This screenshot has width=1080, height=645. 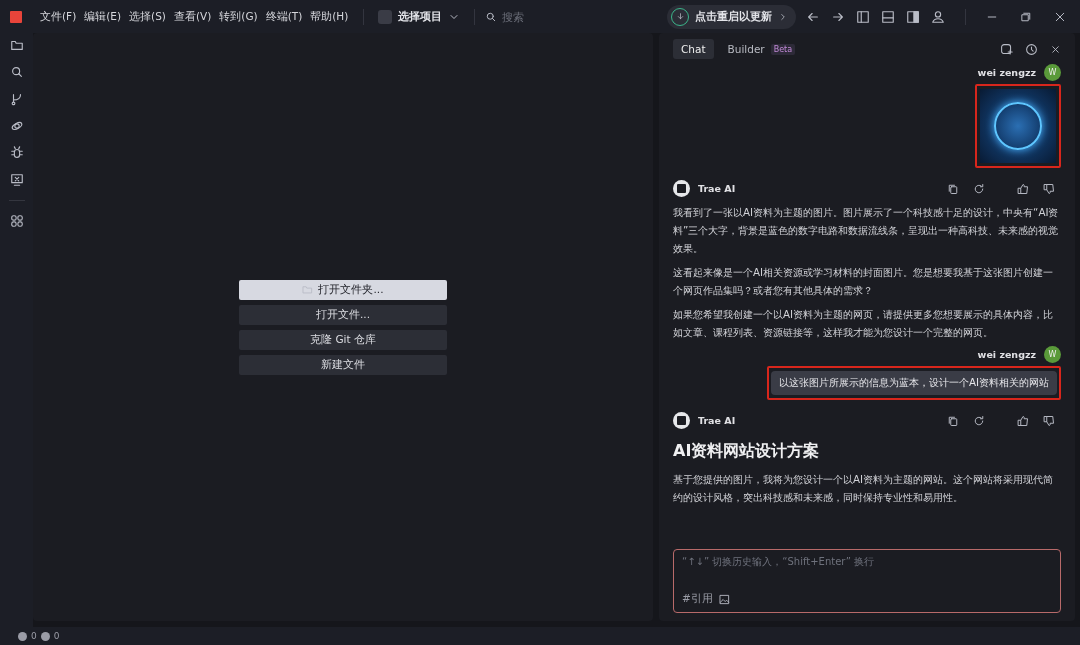 I want to click on menu-item: 文件(F), so click(x=58, y=16).